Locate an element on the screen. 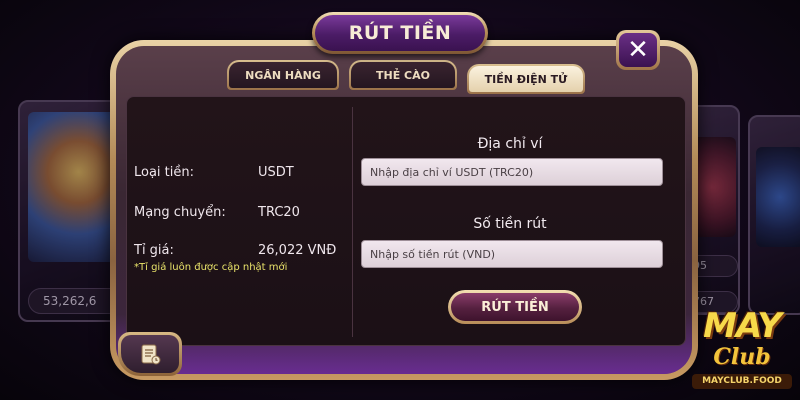 The width and height of the screenshot is (800, 400). withdraw-submit-button: RÚT TIỀN is located at coordinates (515, 307).